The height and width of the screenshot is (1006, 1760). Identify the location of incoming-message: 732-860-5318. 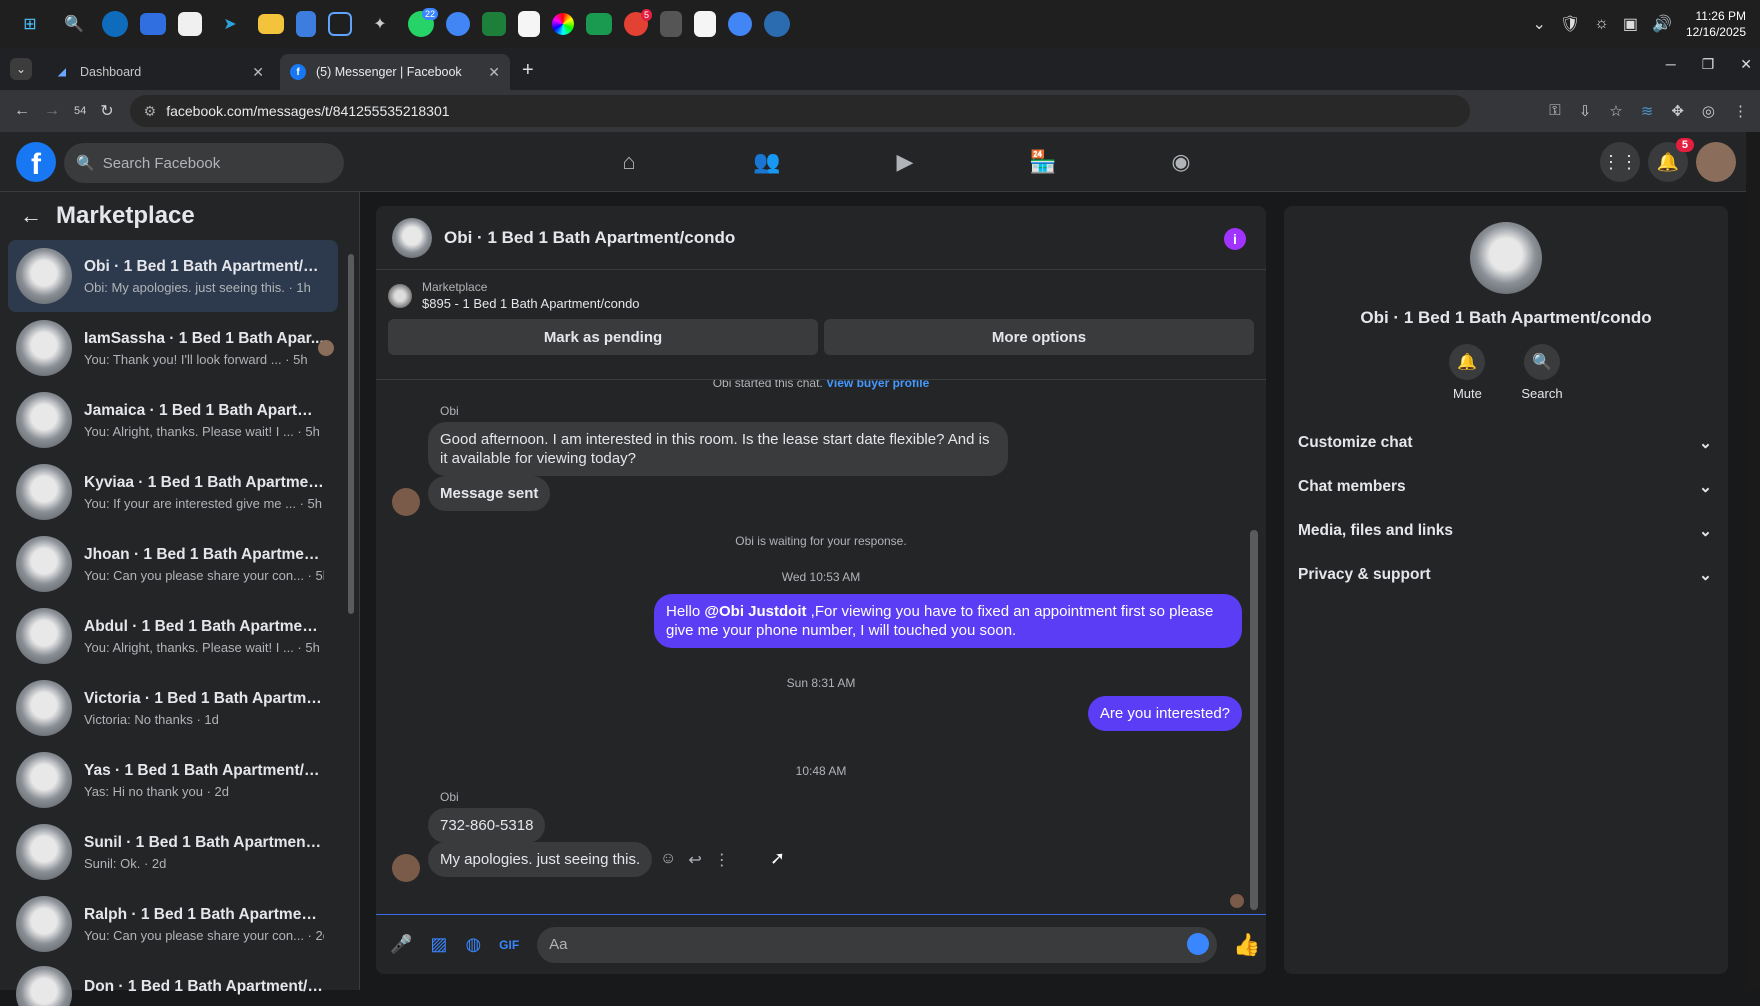
(487, 825).